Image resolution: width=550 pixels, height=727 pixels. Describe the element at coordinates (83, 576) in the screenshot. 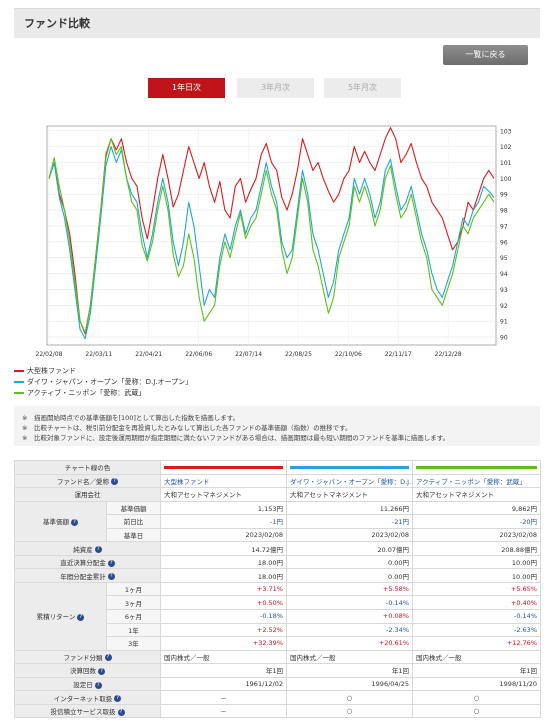

I see `label-text: 年間分配金累計` at that location.